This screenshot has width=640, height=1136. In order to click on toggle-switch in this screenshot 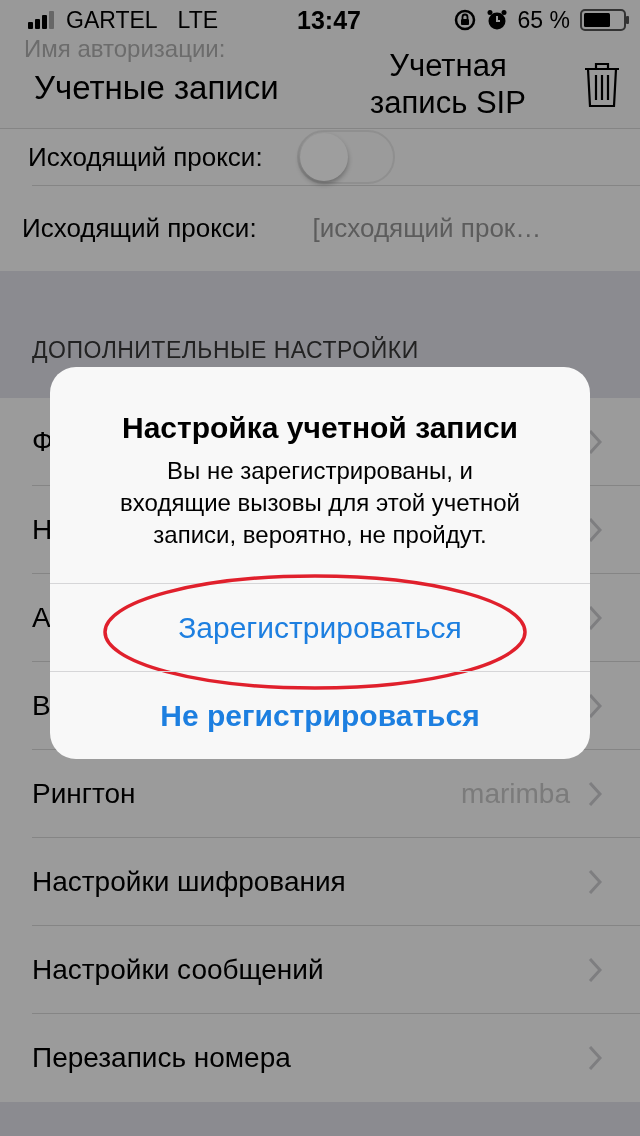, I will do `click(345, 157)`.